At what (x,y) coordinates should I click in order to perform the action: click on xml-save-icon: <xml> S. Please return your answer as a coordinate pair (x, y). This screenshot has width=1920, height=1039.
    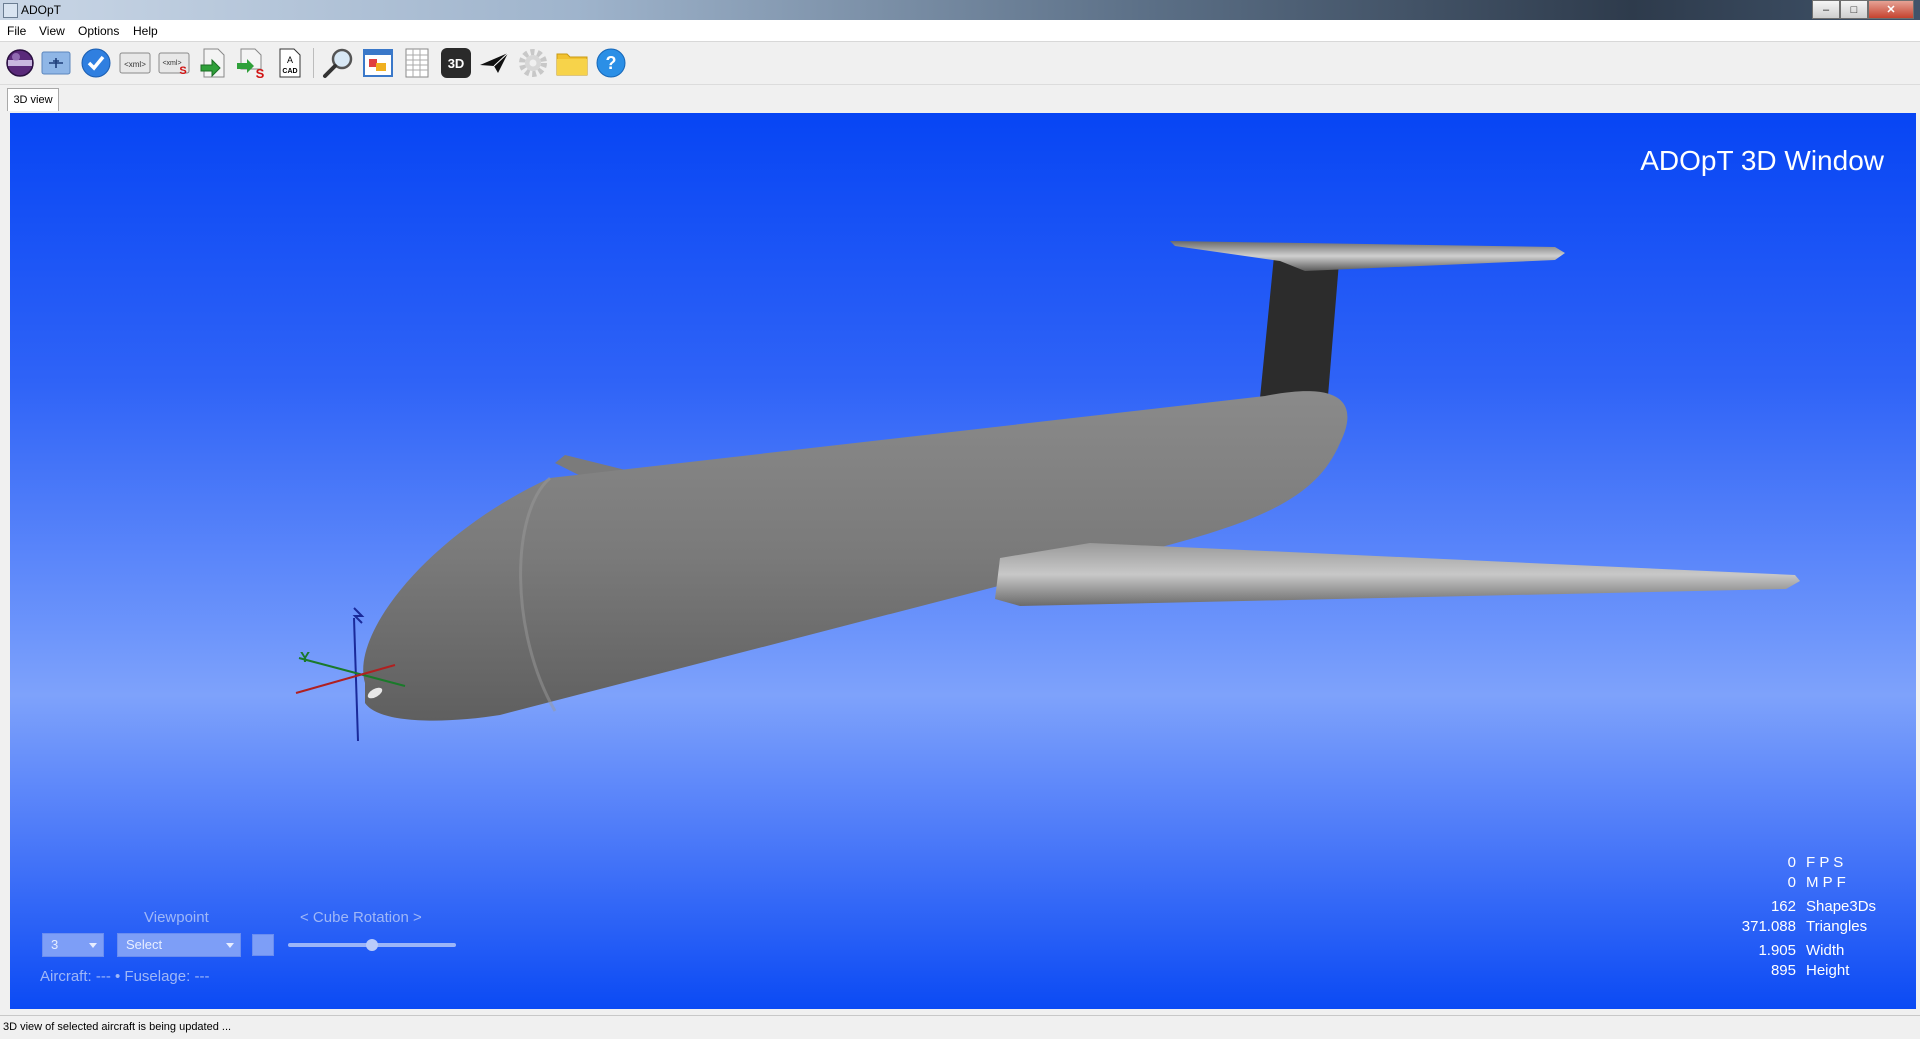
    Looking at the image, I should click on (174, 63).